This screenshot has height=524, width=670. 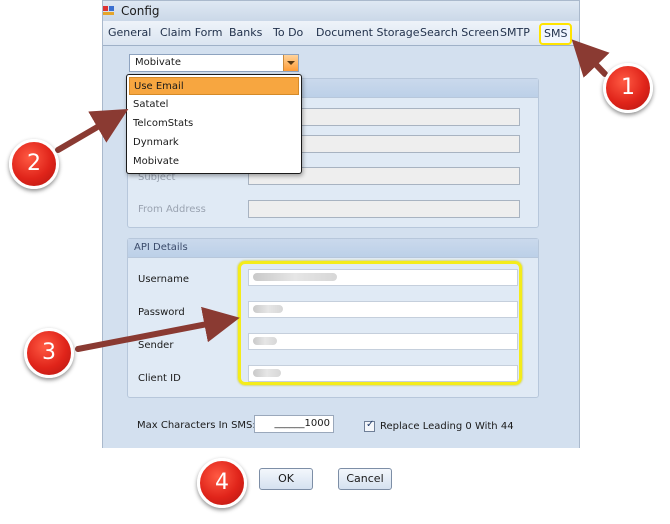 I want to click on arrow-to-dropdown, so click(x=92, y=130).